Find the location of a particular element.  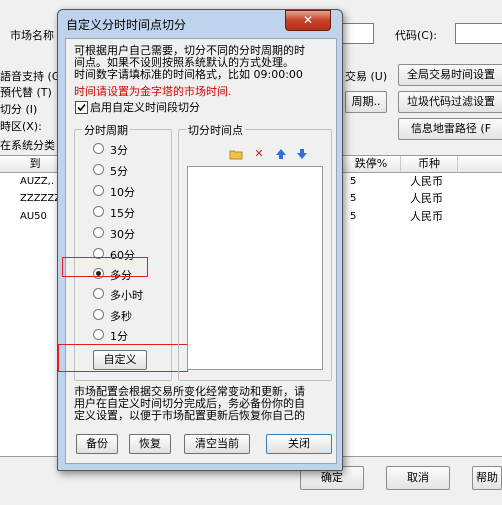

cut-points-group-title: 切分时间点 is located at coordinates (215, 130).